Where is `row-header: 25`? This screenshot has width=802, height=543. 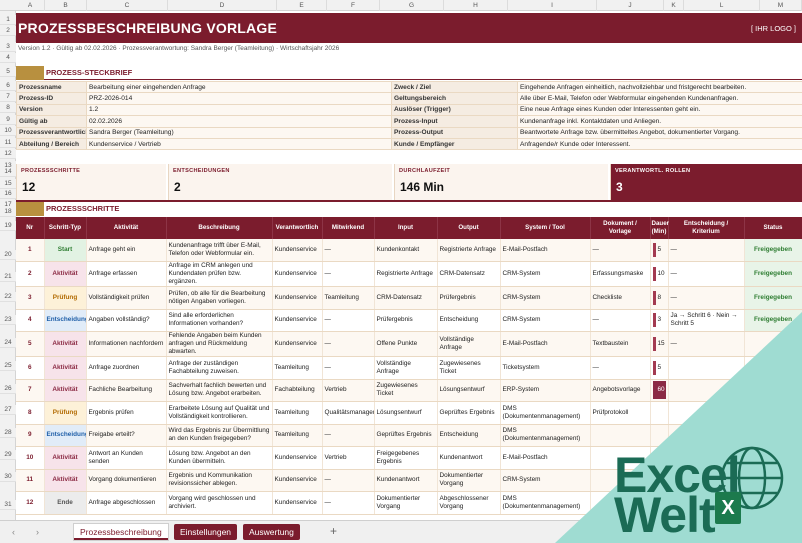 row-header: 25 is located at coordinates (8, 366).